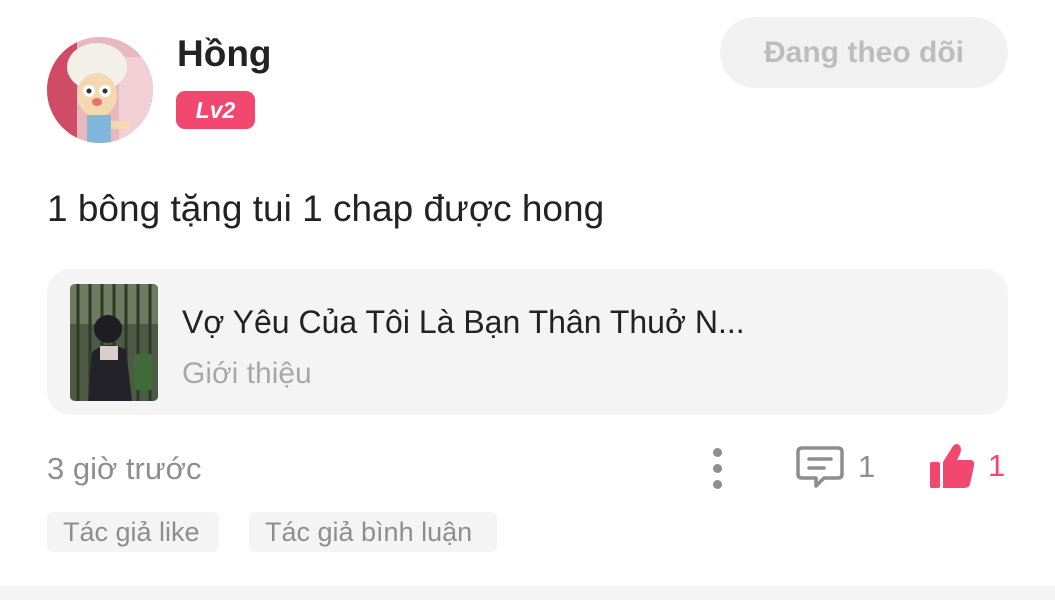  I want to click on thumbs-up-icon, so click(952, 466).